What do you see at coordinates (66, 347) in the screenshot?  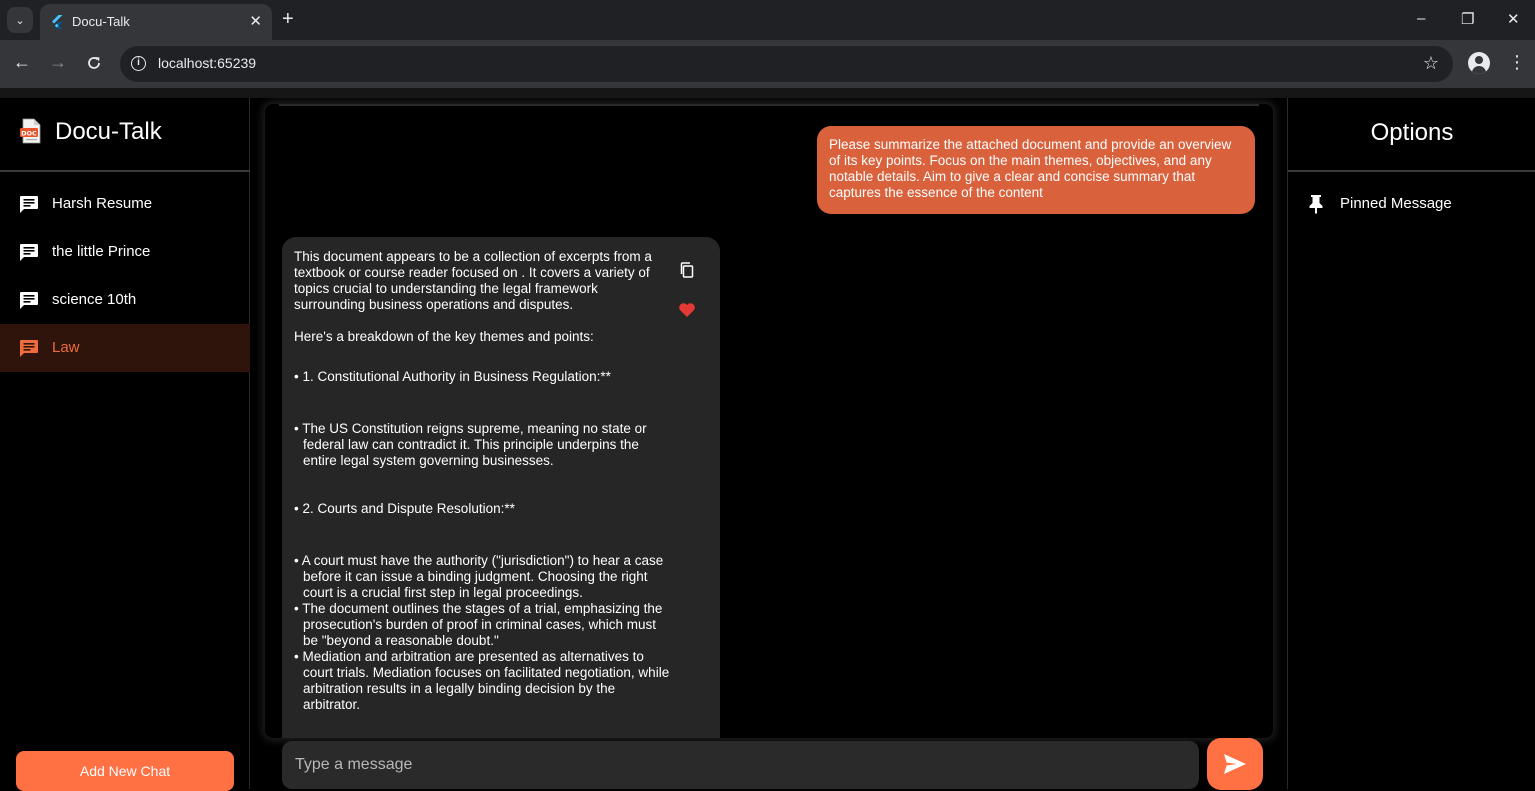 I see `chat-item-label: Law` at bounding box center [66, 347].